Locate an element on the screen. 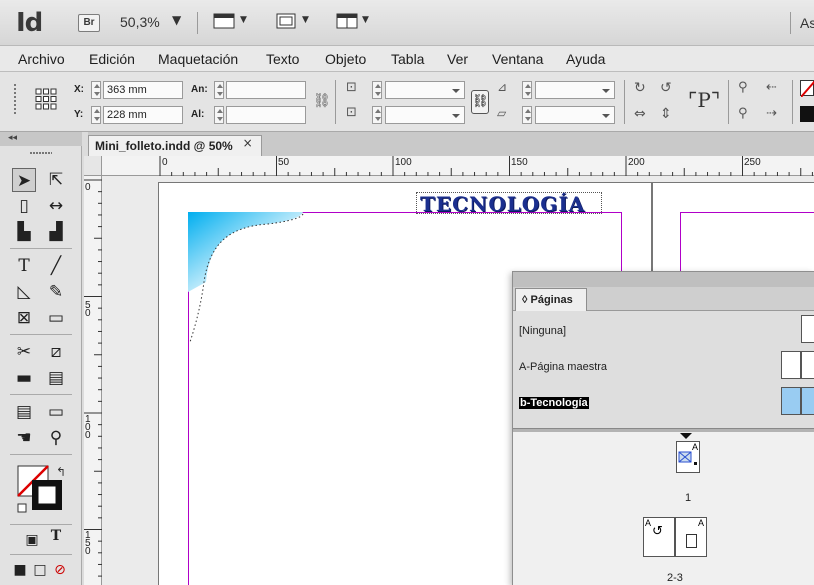 The image size is (814, 585). flip-horizontal-icon: ⇔ is located at coordinates (640, 114).